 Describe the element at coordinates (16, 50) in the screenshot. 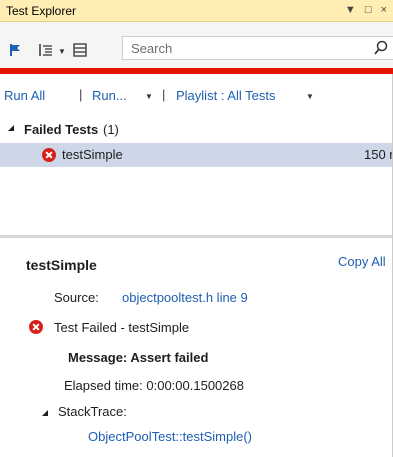

I see `flag-icon` at that location.